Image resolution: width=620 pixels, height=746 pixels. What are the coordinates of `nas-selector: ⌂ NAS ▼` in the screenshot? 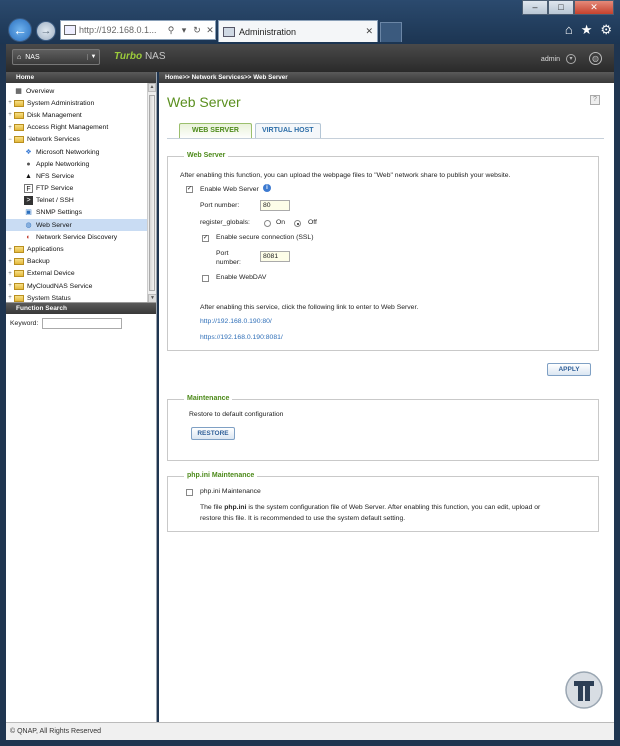 It's located at (56, 57).